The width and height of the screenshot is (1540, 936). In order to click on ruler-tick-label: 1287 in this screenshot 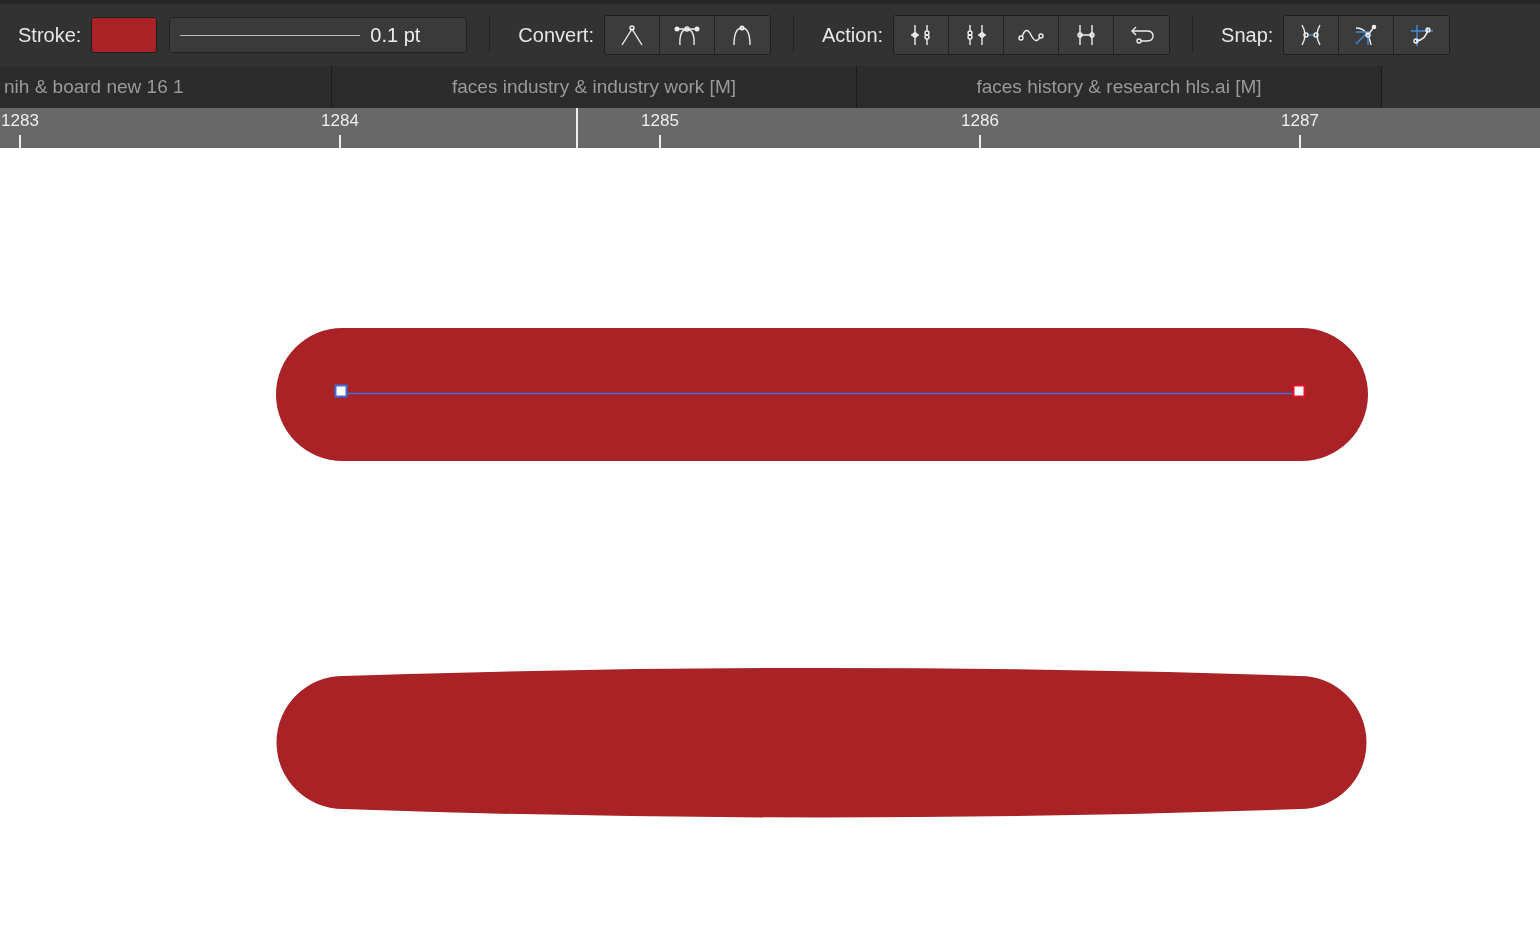, I will do `click(1300, 121)`.